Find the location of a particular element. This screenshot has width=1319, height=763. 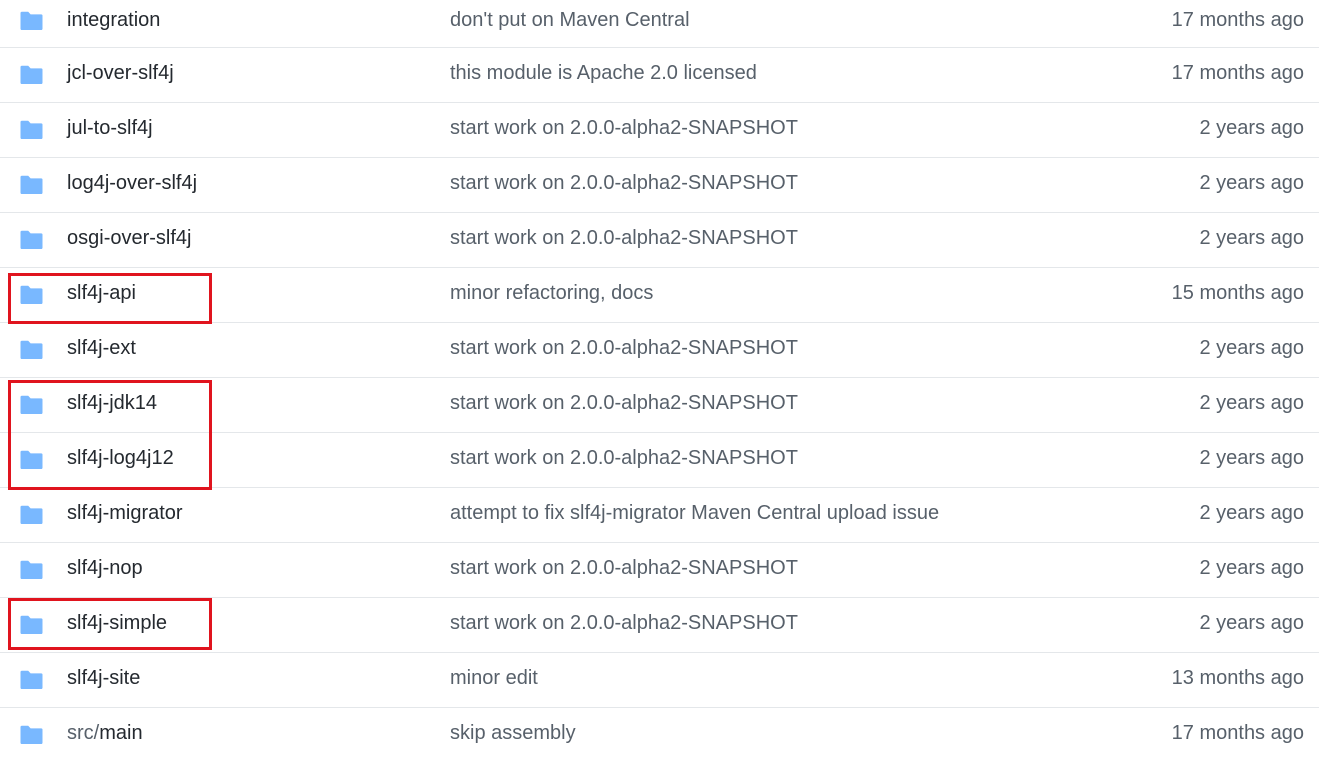

file-row: slf4j-site minor edit 13 months ago is located at coordinates (659, 680).